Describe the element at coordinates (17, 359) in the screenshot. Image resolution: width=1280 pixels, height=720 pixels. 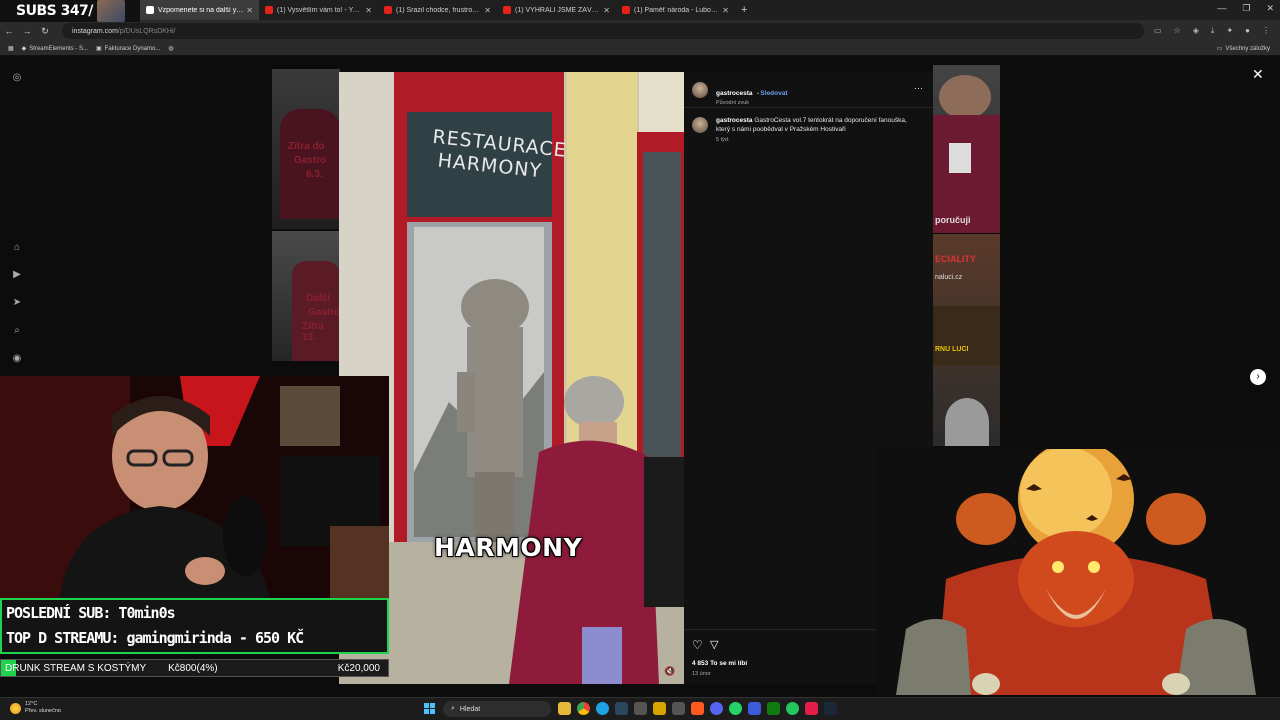
I see `explore-icon: ◉` at that location.